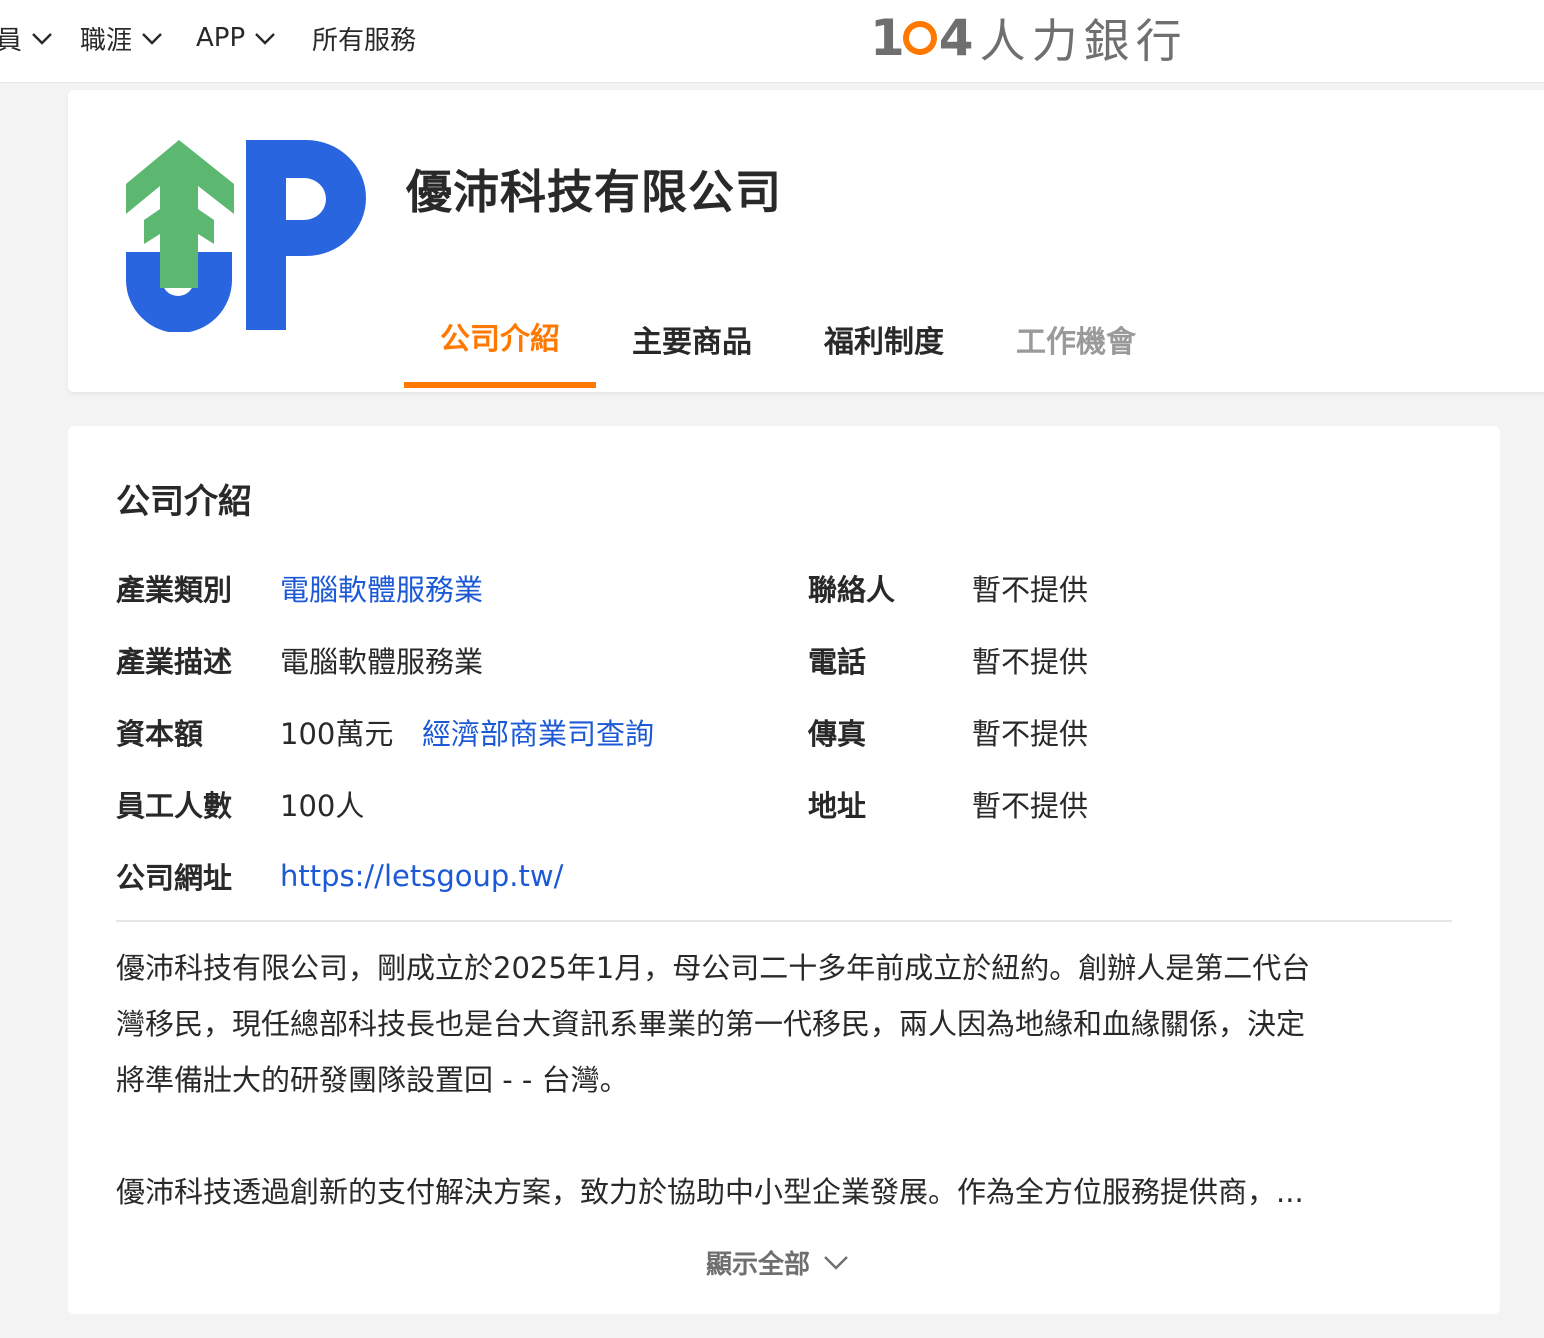 Image resolution: width=1544 pixels, height=1338 pixels. I want to click on show-all-button: 顯示全部, so click(777, 1262).